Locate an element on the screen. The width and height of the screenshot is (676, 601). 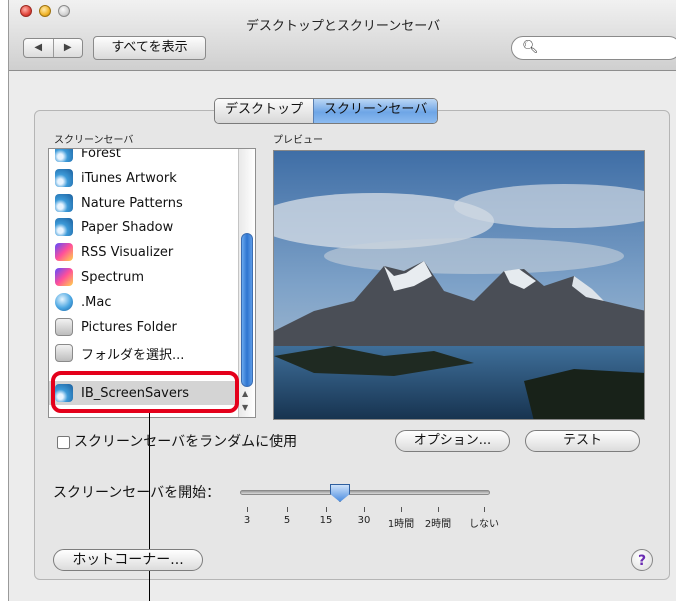
start-slider-track is located at coordinates (365, 492).